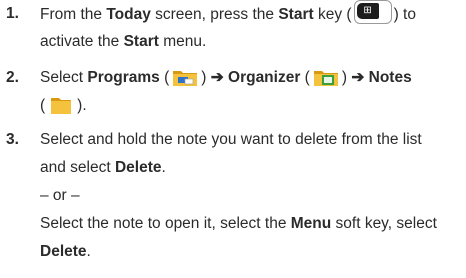  I want to click on text: menu., so click(182, 41).